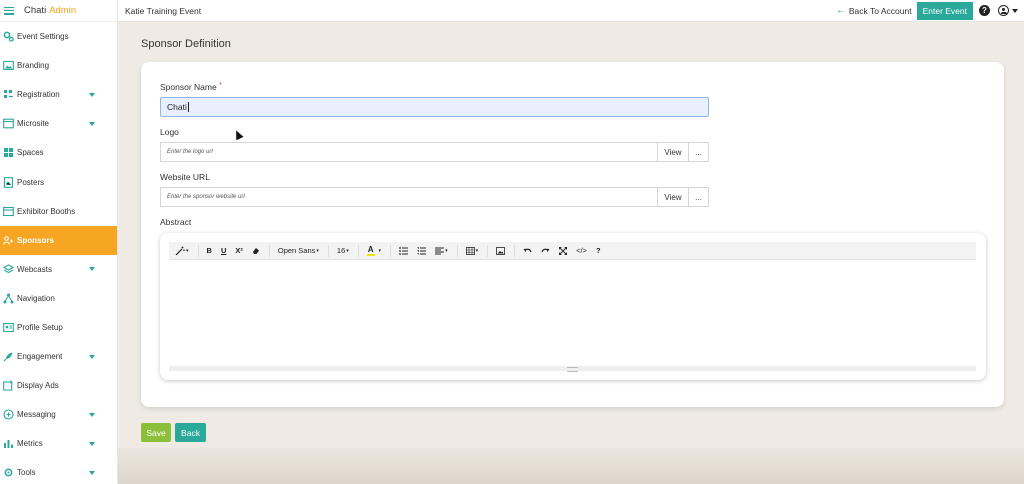  Describe the element at coordinates (30, 153) in the screenshot. I see `sidebar-item-label: Spaces` at that location.